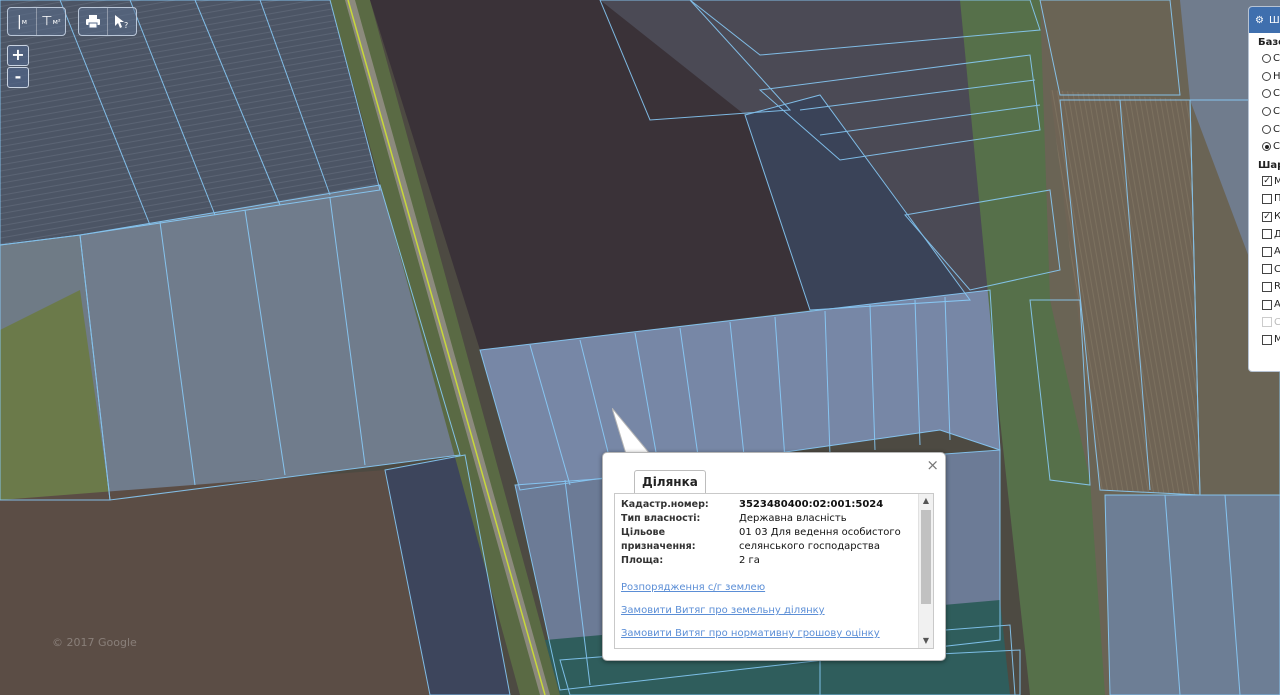 This screenshot has height=695, width=1280. Describe the element at coordinates (926, 641) in the screenshot. I see `scroll-down-icon: ▼` at that location.